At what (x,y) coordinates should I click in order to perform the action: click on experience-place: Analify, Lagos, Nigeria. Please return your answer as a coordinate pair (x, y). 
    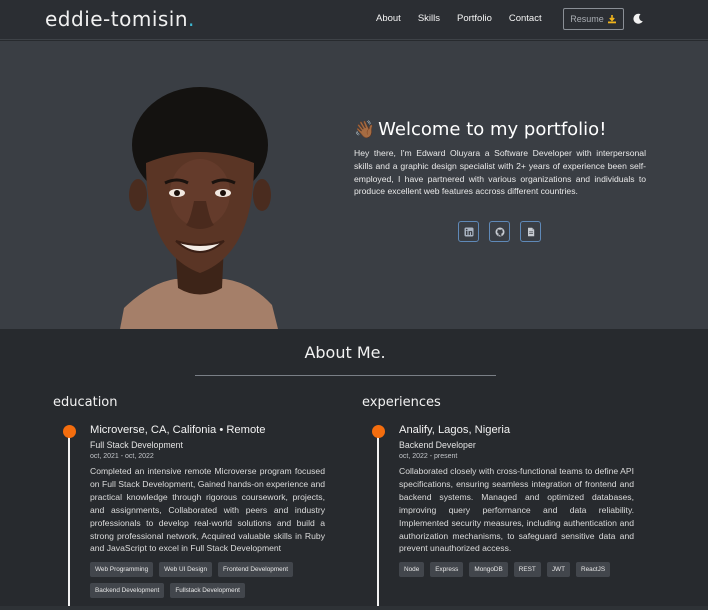
    Looking at the image, I should click on (455, 430).